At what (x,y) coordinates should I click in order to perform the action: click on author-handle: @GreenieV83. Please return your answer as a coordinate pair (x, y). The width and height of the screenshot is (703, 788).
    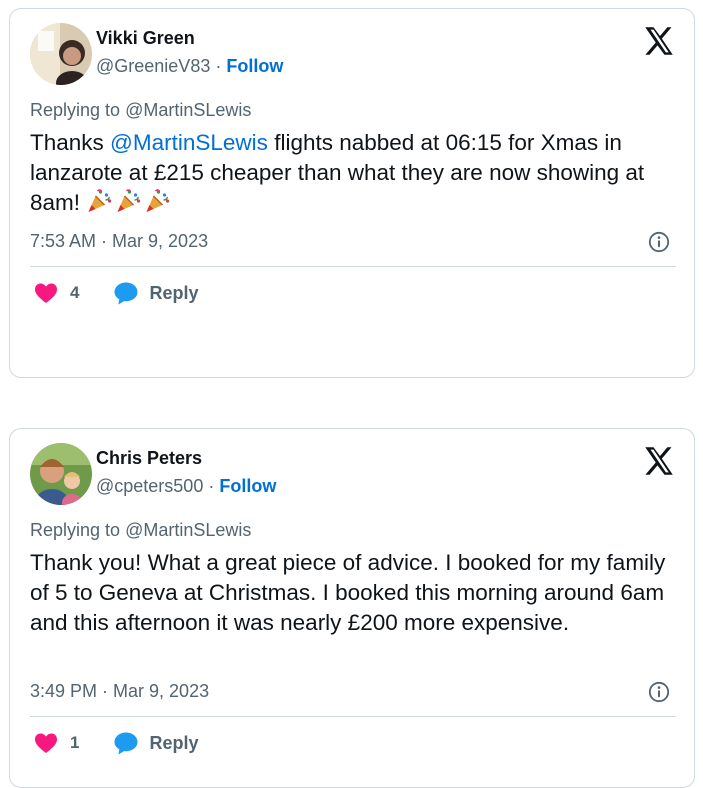
    Looking at the image, I should click on (153, 66).